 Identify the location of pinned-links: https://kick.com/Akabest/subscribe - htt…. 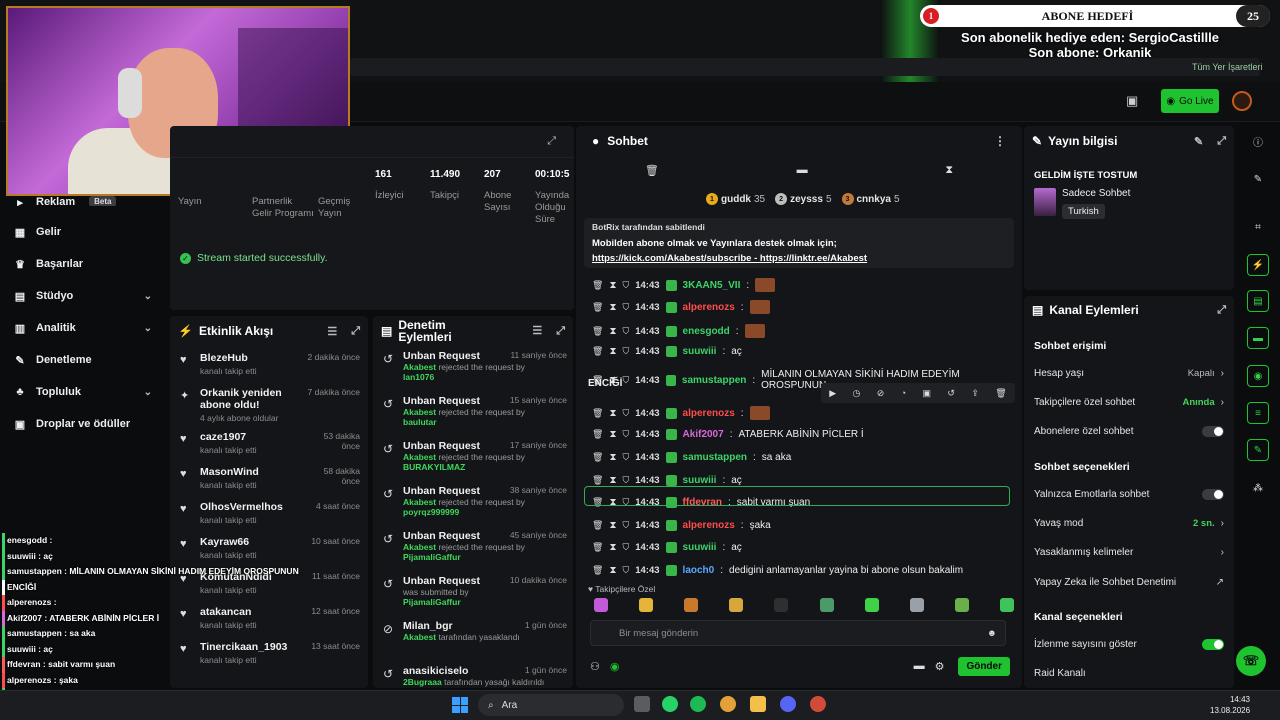
(799, 258).